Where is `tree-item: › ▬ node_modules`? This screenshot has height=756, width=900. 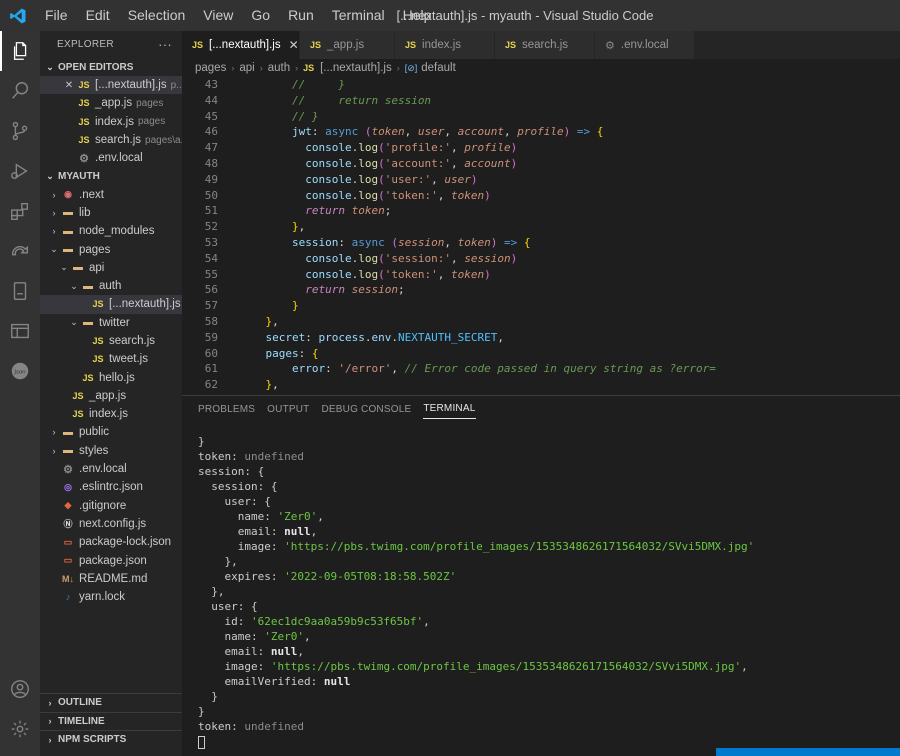 tree-item: › ▬ node_modules is located at coordinates (111, 231).